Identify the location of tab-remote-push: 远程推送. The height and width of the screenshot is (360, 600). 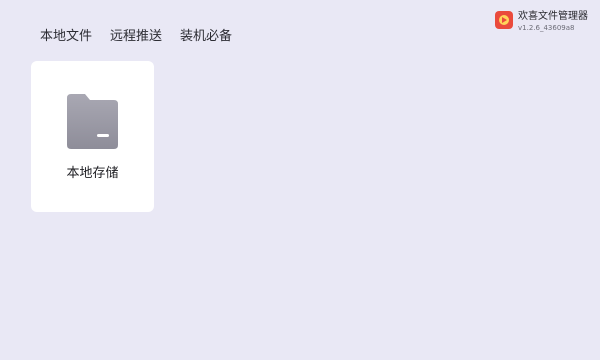
(136, 37).